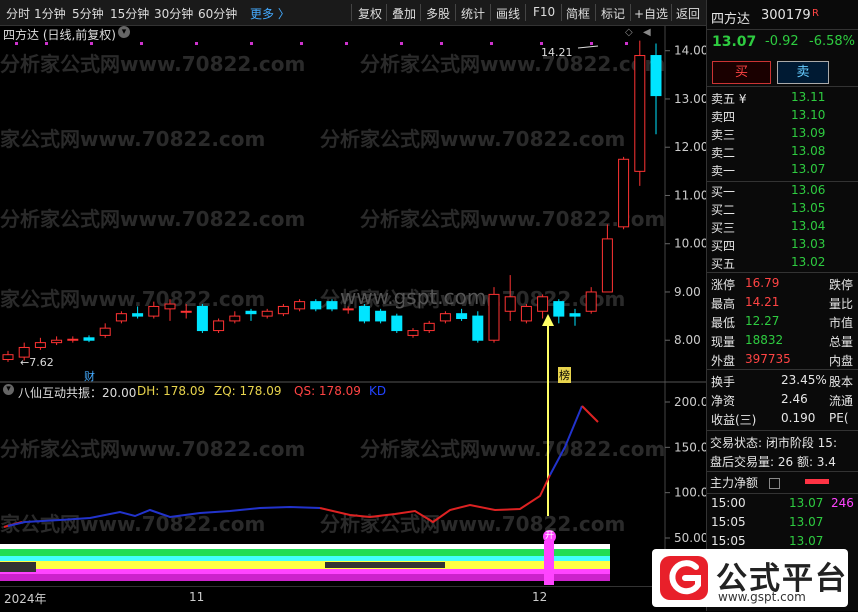  Describe the element at coordinates (438, 13) in the screenshot. I see `multi-stock-button: 多股` at that location.